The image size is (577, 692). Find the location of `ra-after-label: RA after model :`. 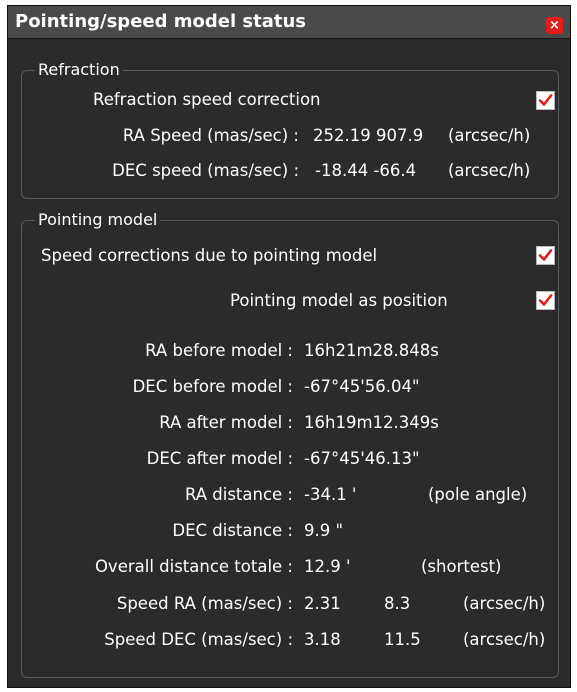

ra-after-label: RA after model : is located at coordinates (226, 422).